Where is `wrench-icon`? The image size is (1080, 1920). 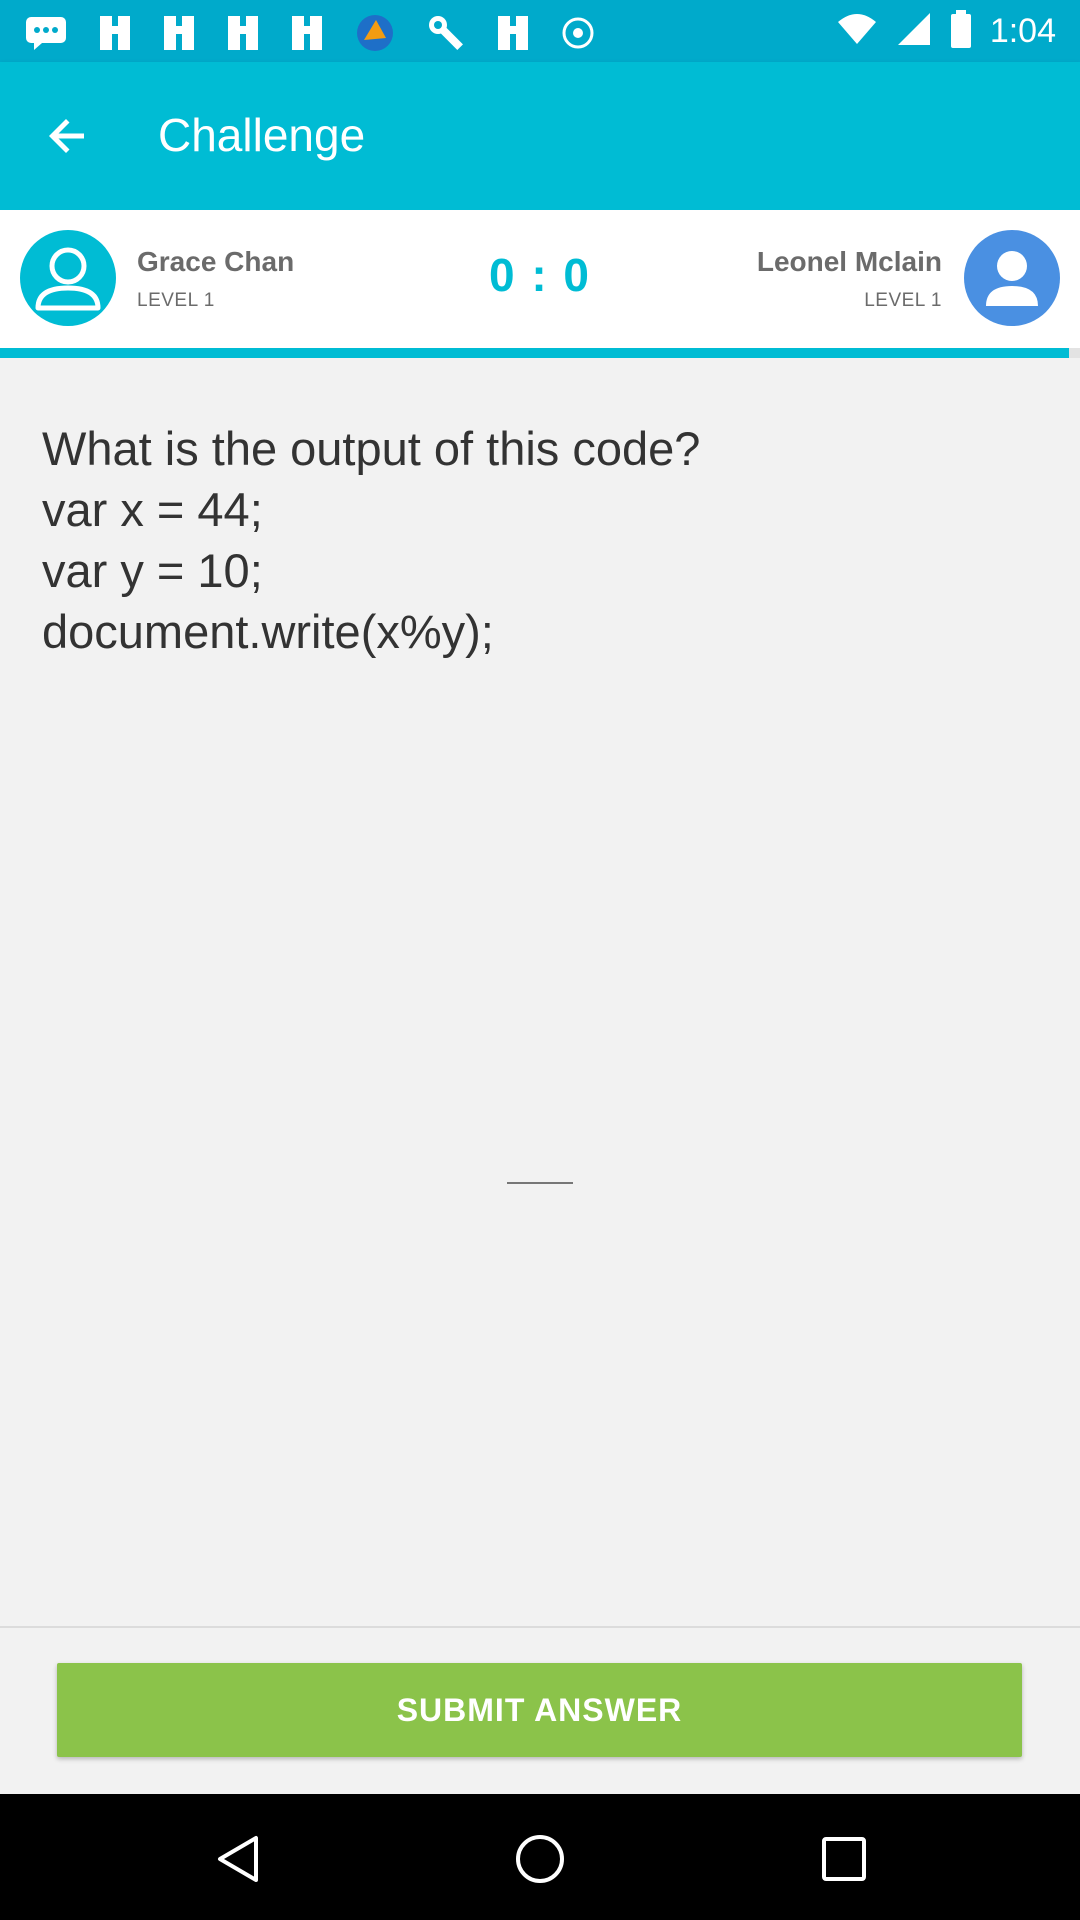 wrench-icon is located at coordinates (446, 35).